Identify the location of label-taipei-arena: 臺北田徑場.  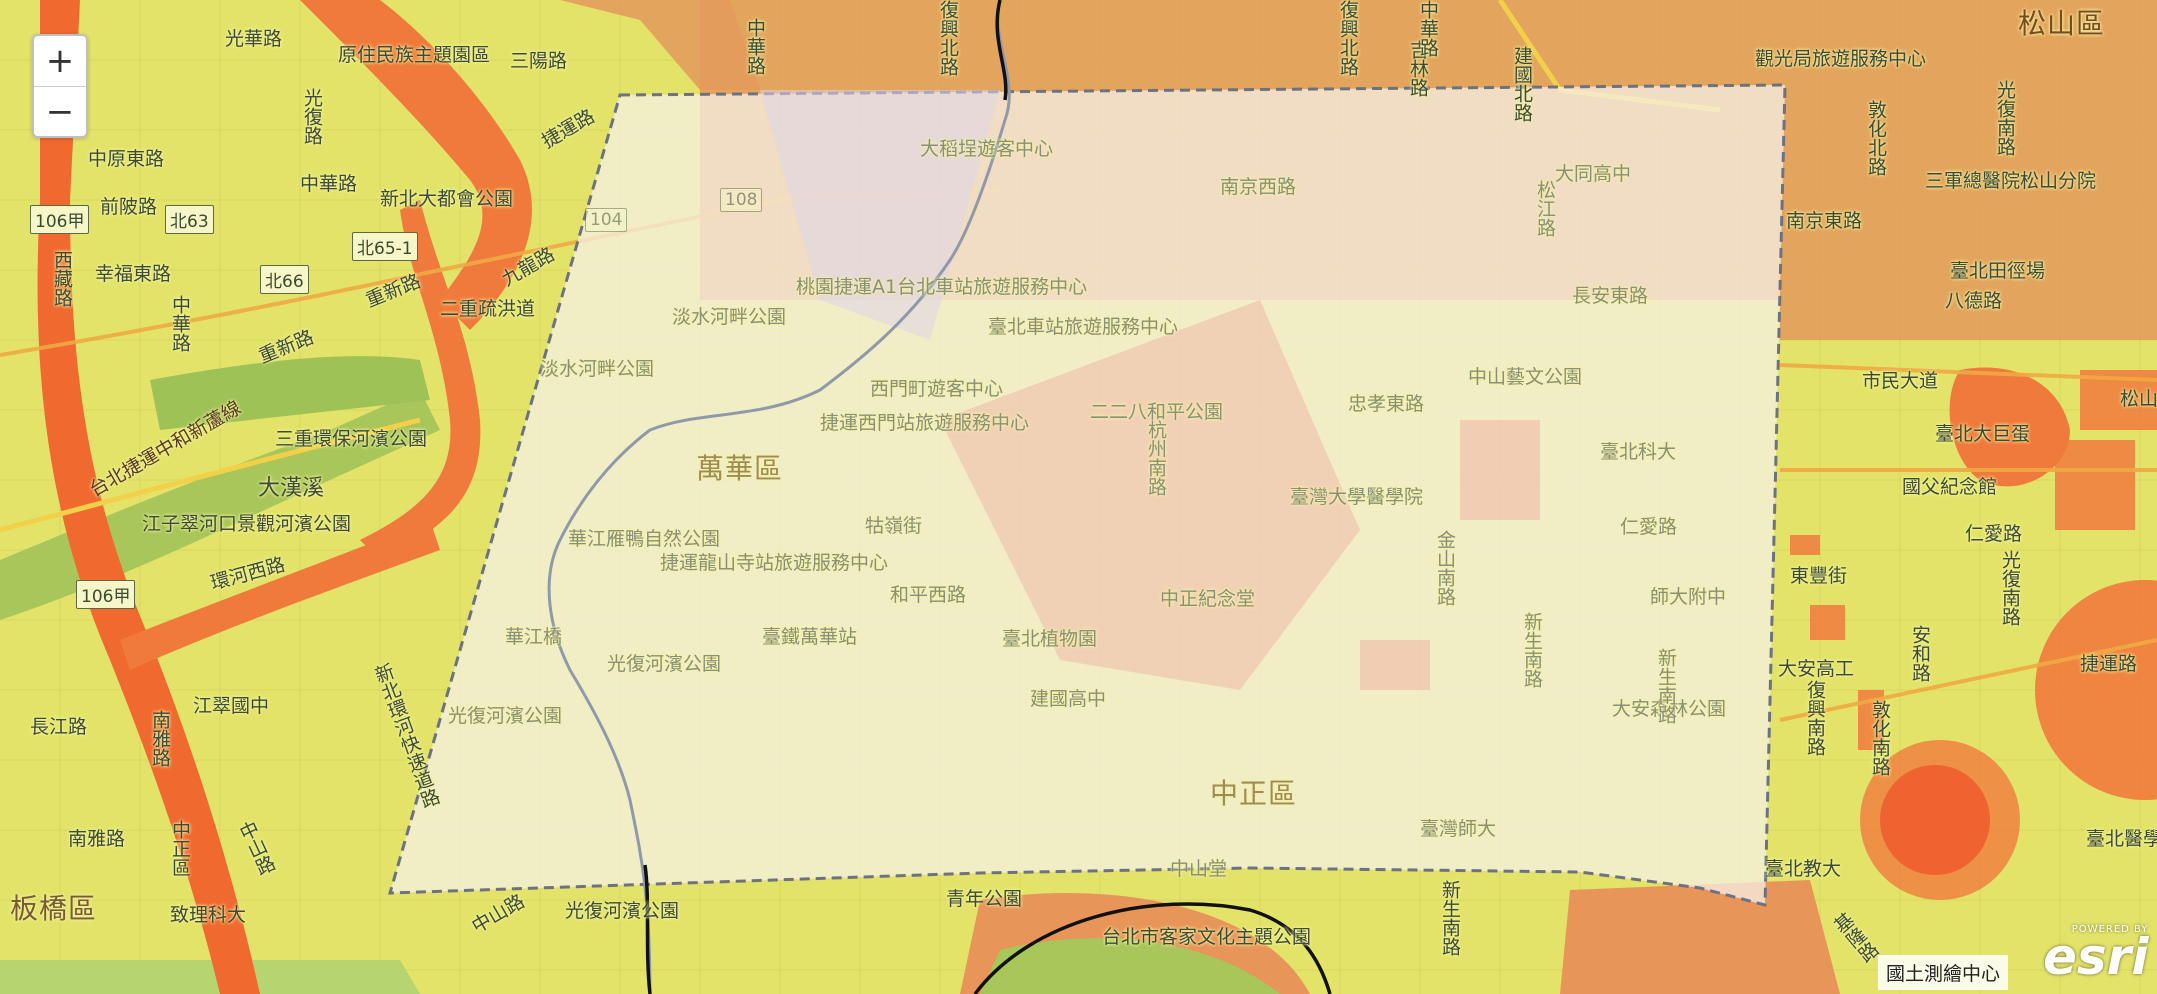
(1998, 271).